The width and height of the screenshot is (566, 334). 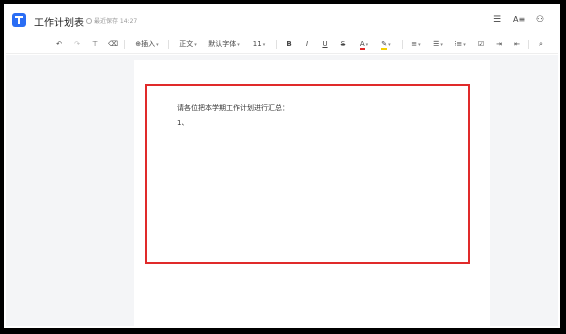 I want to click on bold-button: B, so click(x=289, y=44).